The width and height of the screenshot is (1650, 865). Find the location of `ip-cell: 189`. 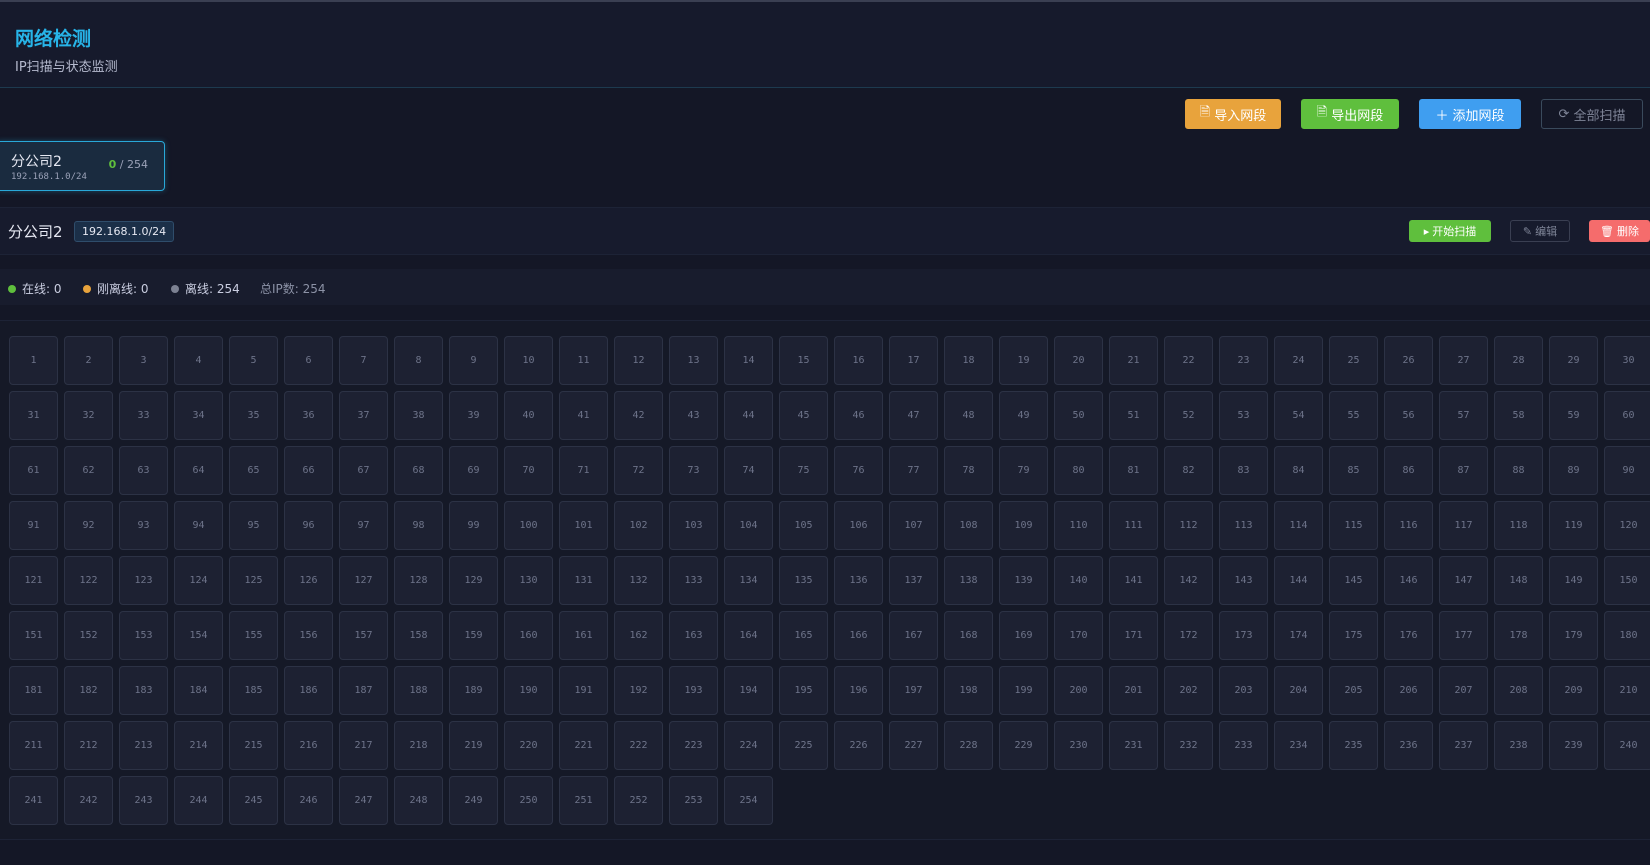

ip-cell: 189 is located at coordinates (473, 690).